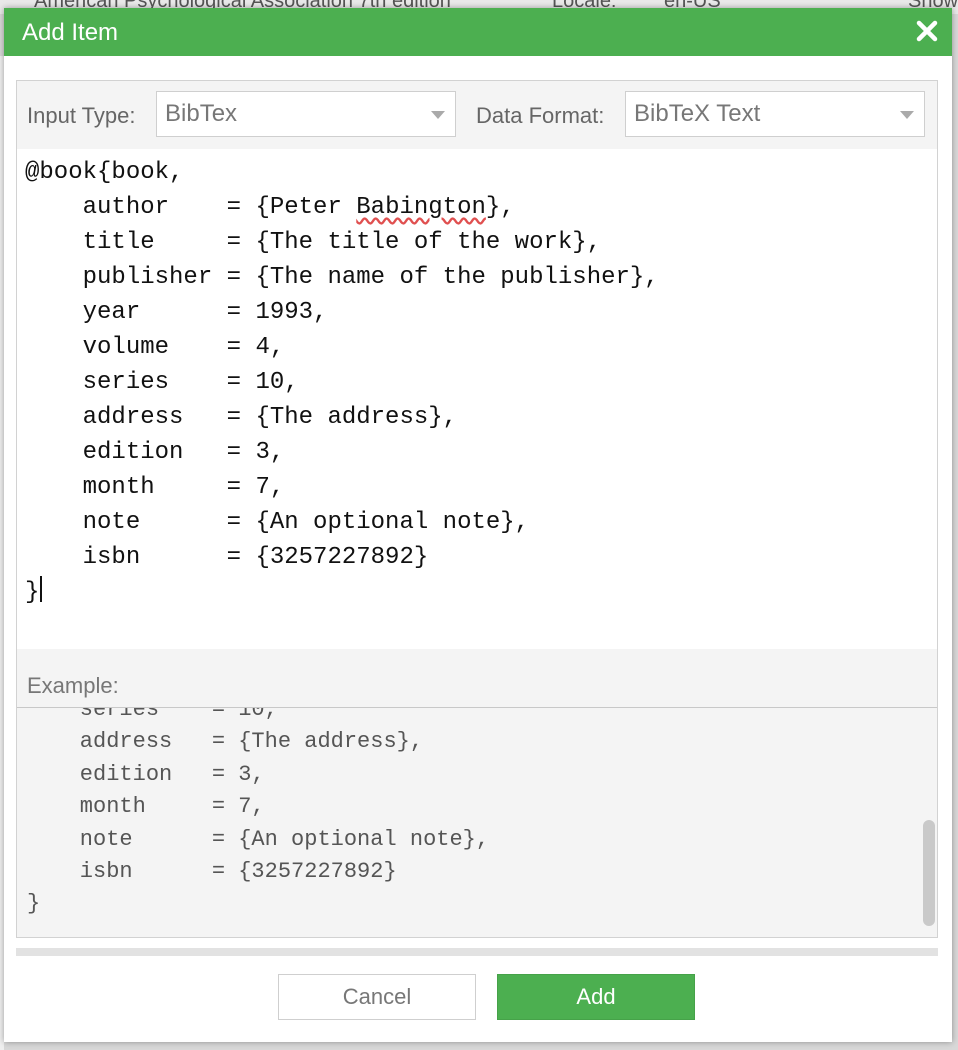 The height and width of the screenshot is (1050, 958). Describe the element at coordinates (70, 32) in the screenshot. I see `dialog-title: Add Item` at that location.